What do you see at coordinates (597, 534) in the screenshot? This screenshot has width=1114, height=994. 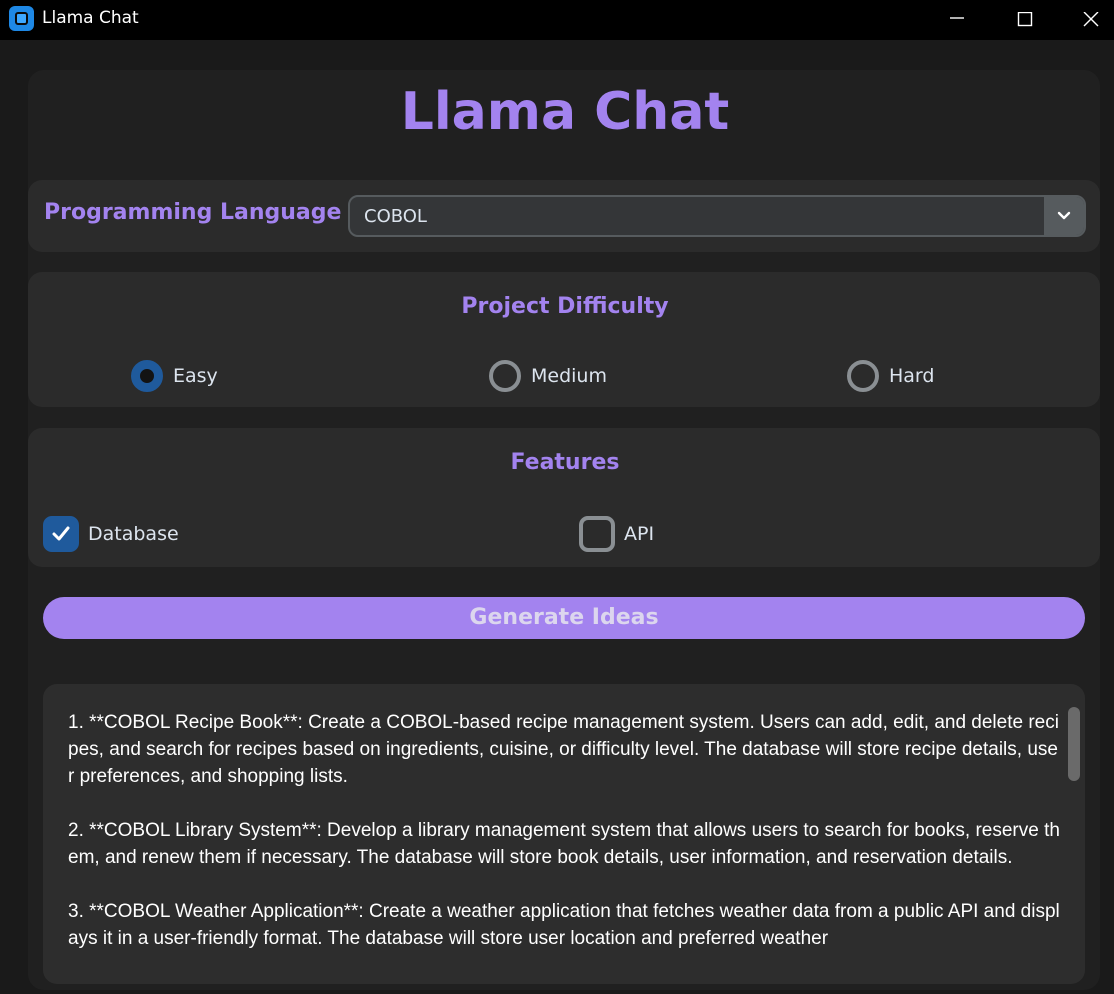 I see `checkbox-api` at bounding box center [597, 534].